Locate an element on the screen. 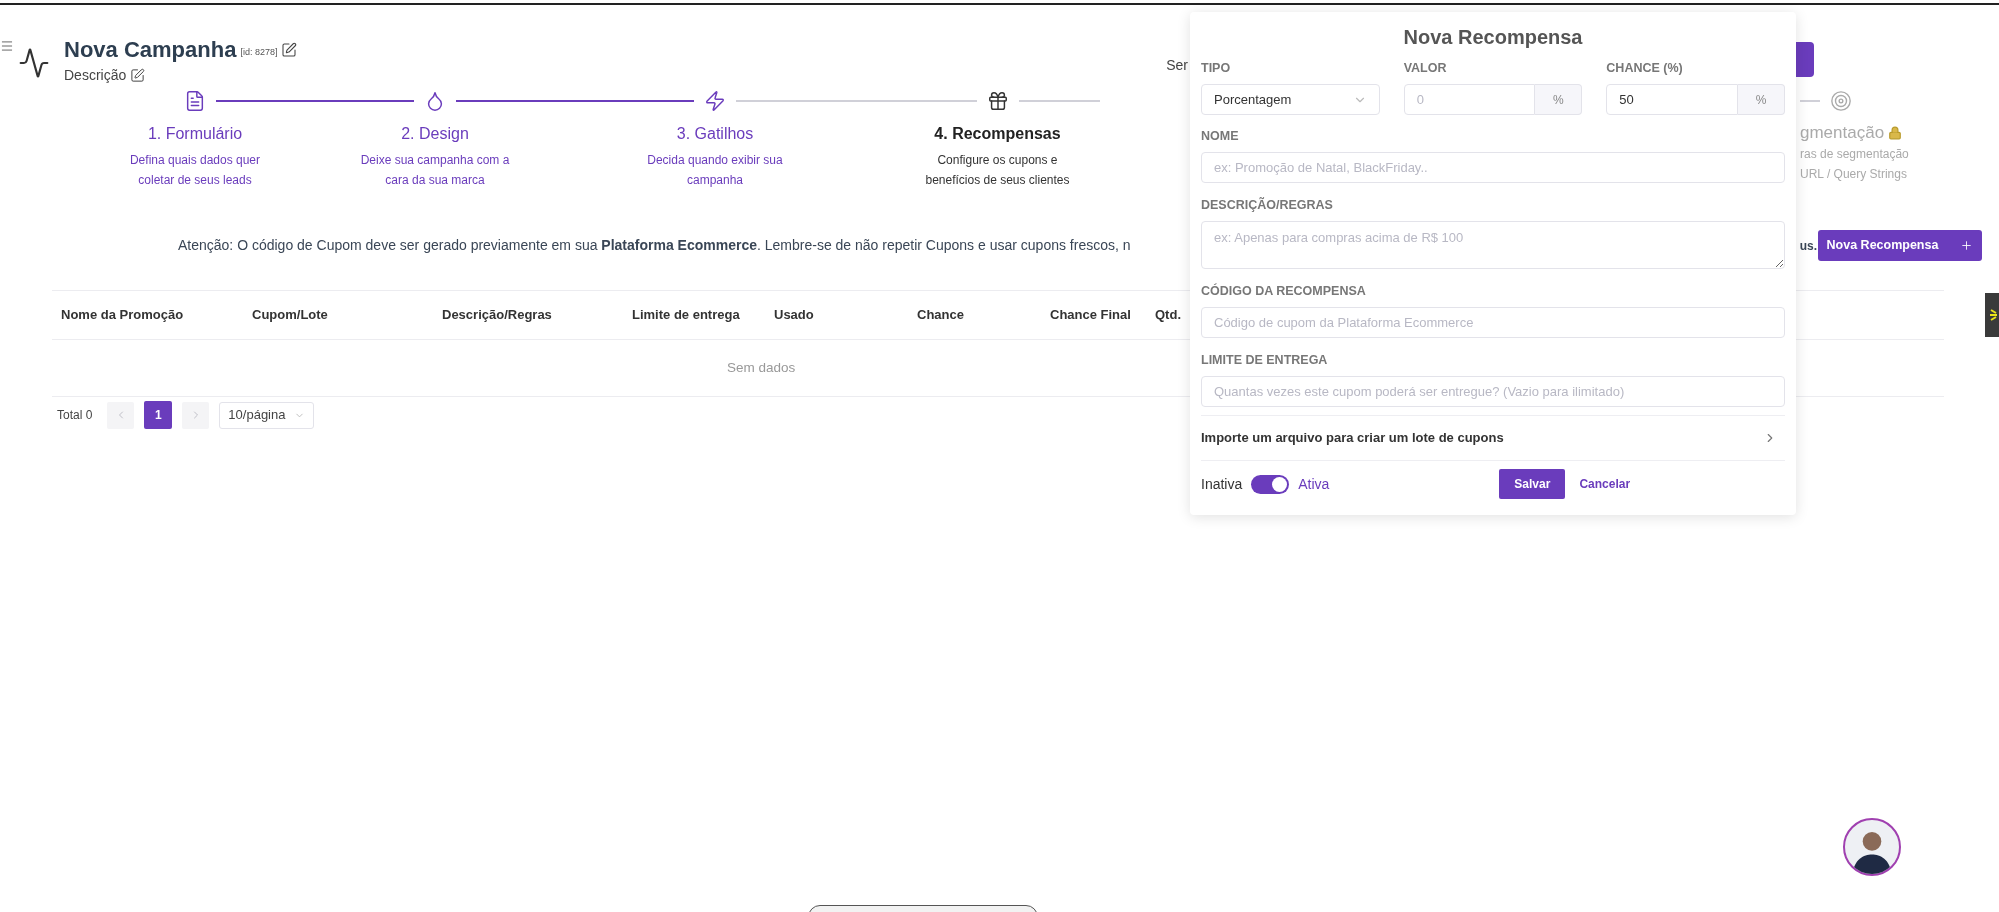 The width and height of the screenshot is (1999, 912). step-description: benefícios de seus clientes is located at coordinates (997, 180).